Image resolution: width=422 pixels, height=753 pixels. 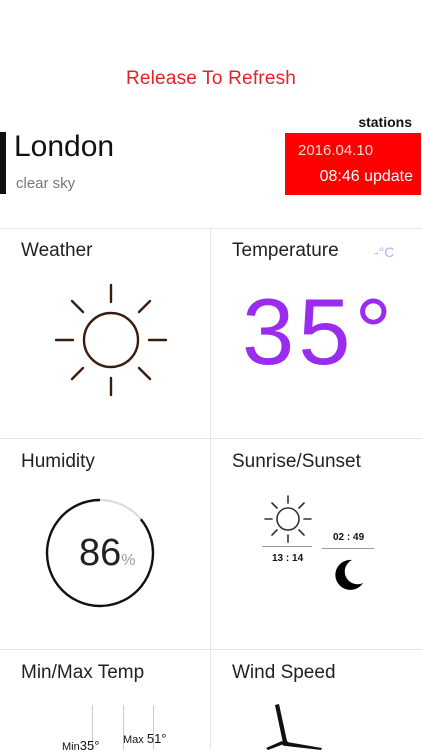 What do you see at coordinates (296, 461) in the screenshot?
I see `sun-tile-title: Sunrise/Sunset` at bounding box center [296, 461].